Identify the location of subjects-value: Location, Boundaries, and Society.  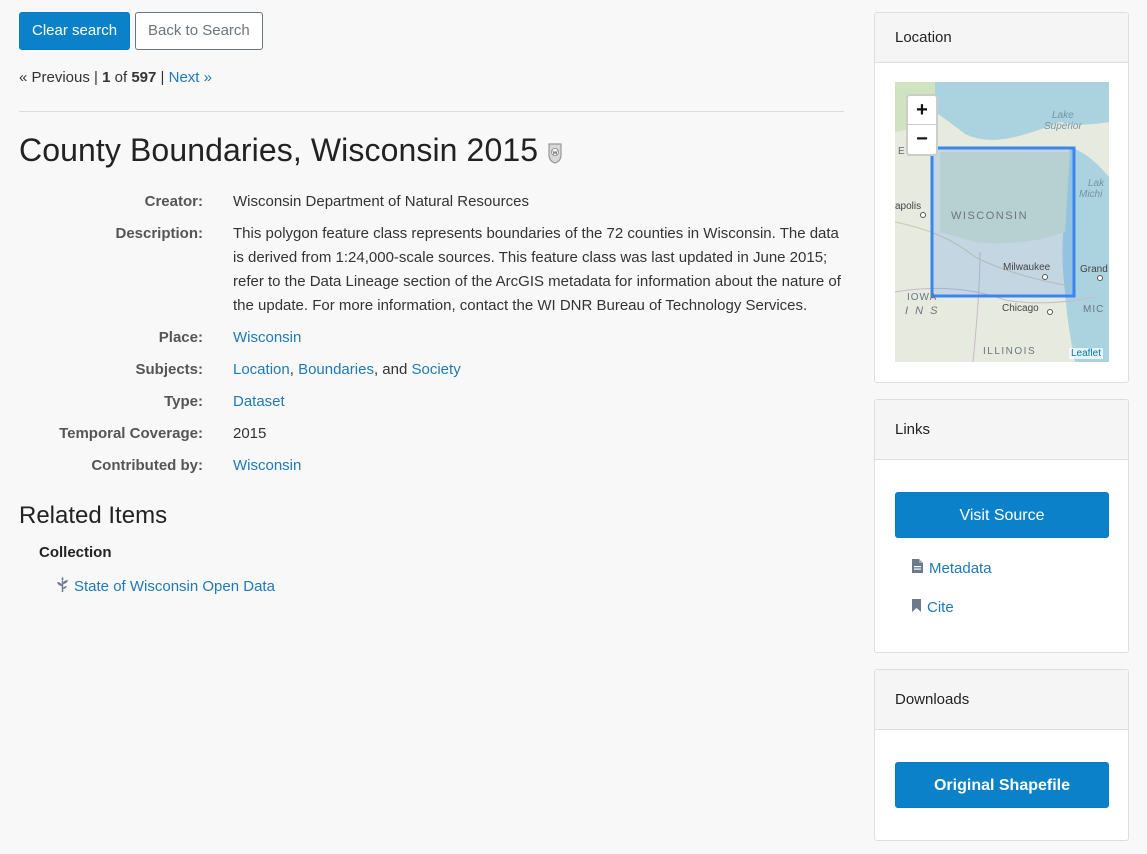
(538, 370).